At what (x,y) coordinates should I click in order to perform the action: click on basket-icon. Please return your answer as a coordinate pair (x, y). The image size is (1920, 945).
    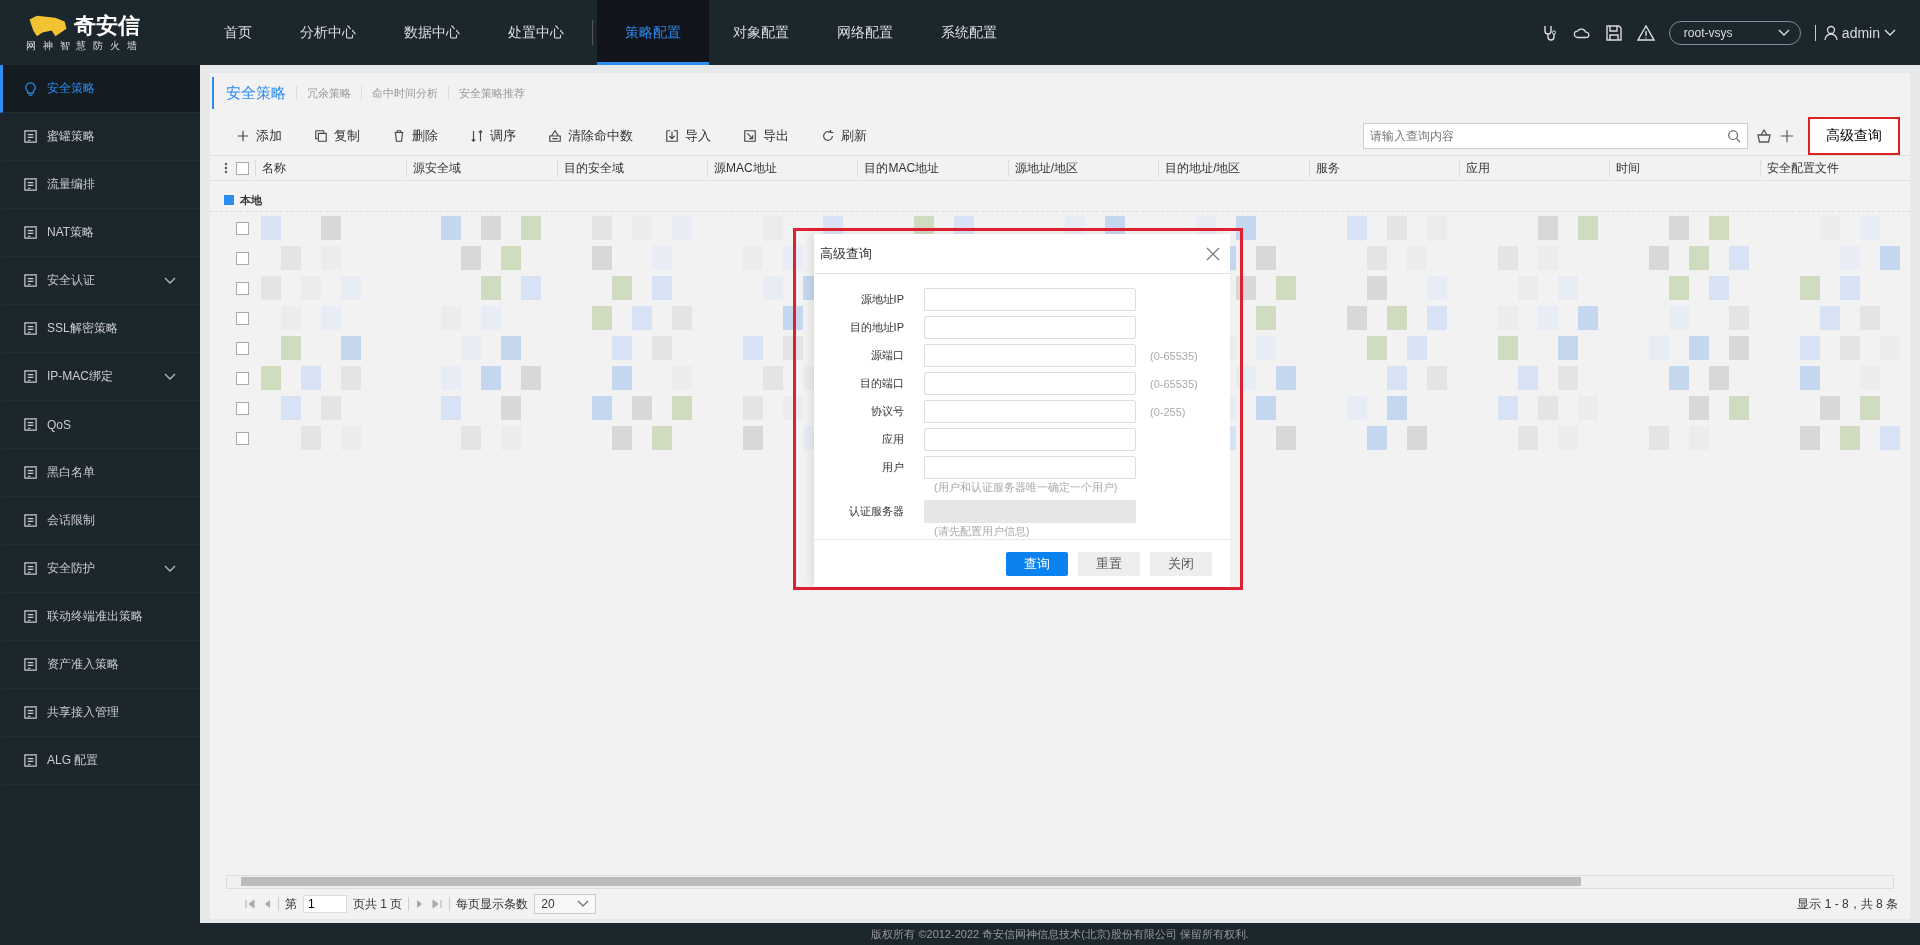
    Looking at the image, I should click on (1764, 136).